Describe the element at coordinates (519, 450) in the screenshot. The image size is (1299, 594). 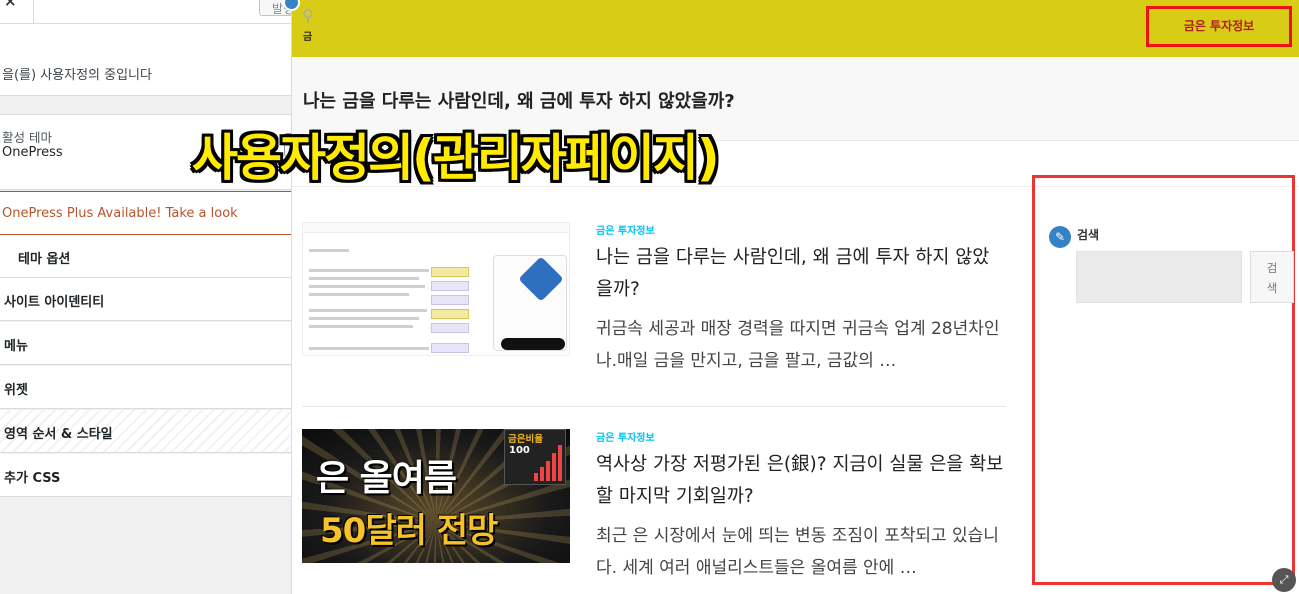
I see `thumb-badge-value: 100` at that location.